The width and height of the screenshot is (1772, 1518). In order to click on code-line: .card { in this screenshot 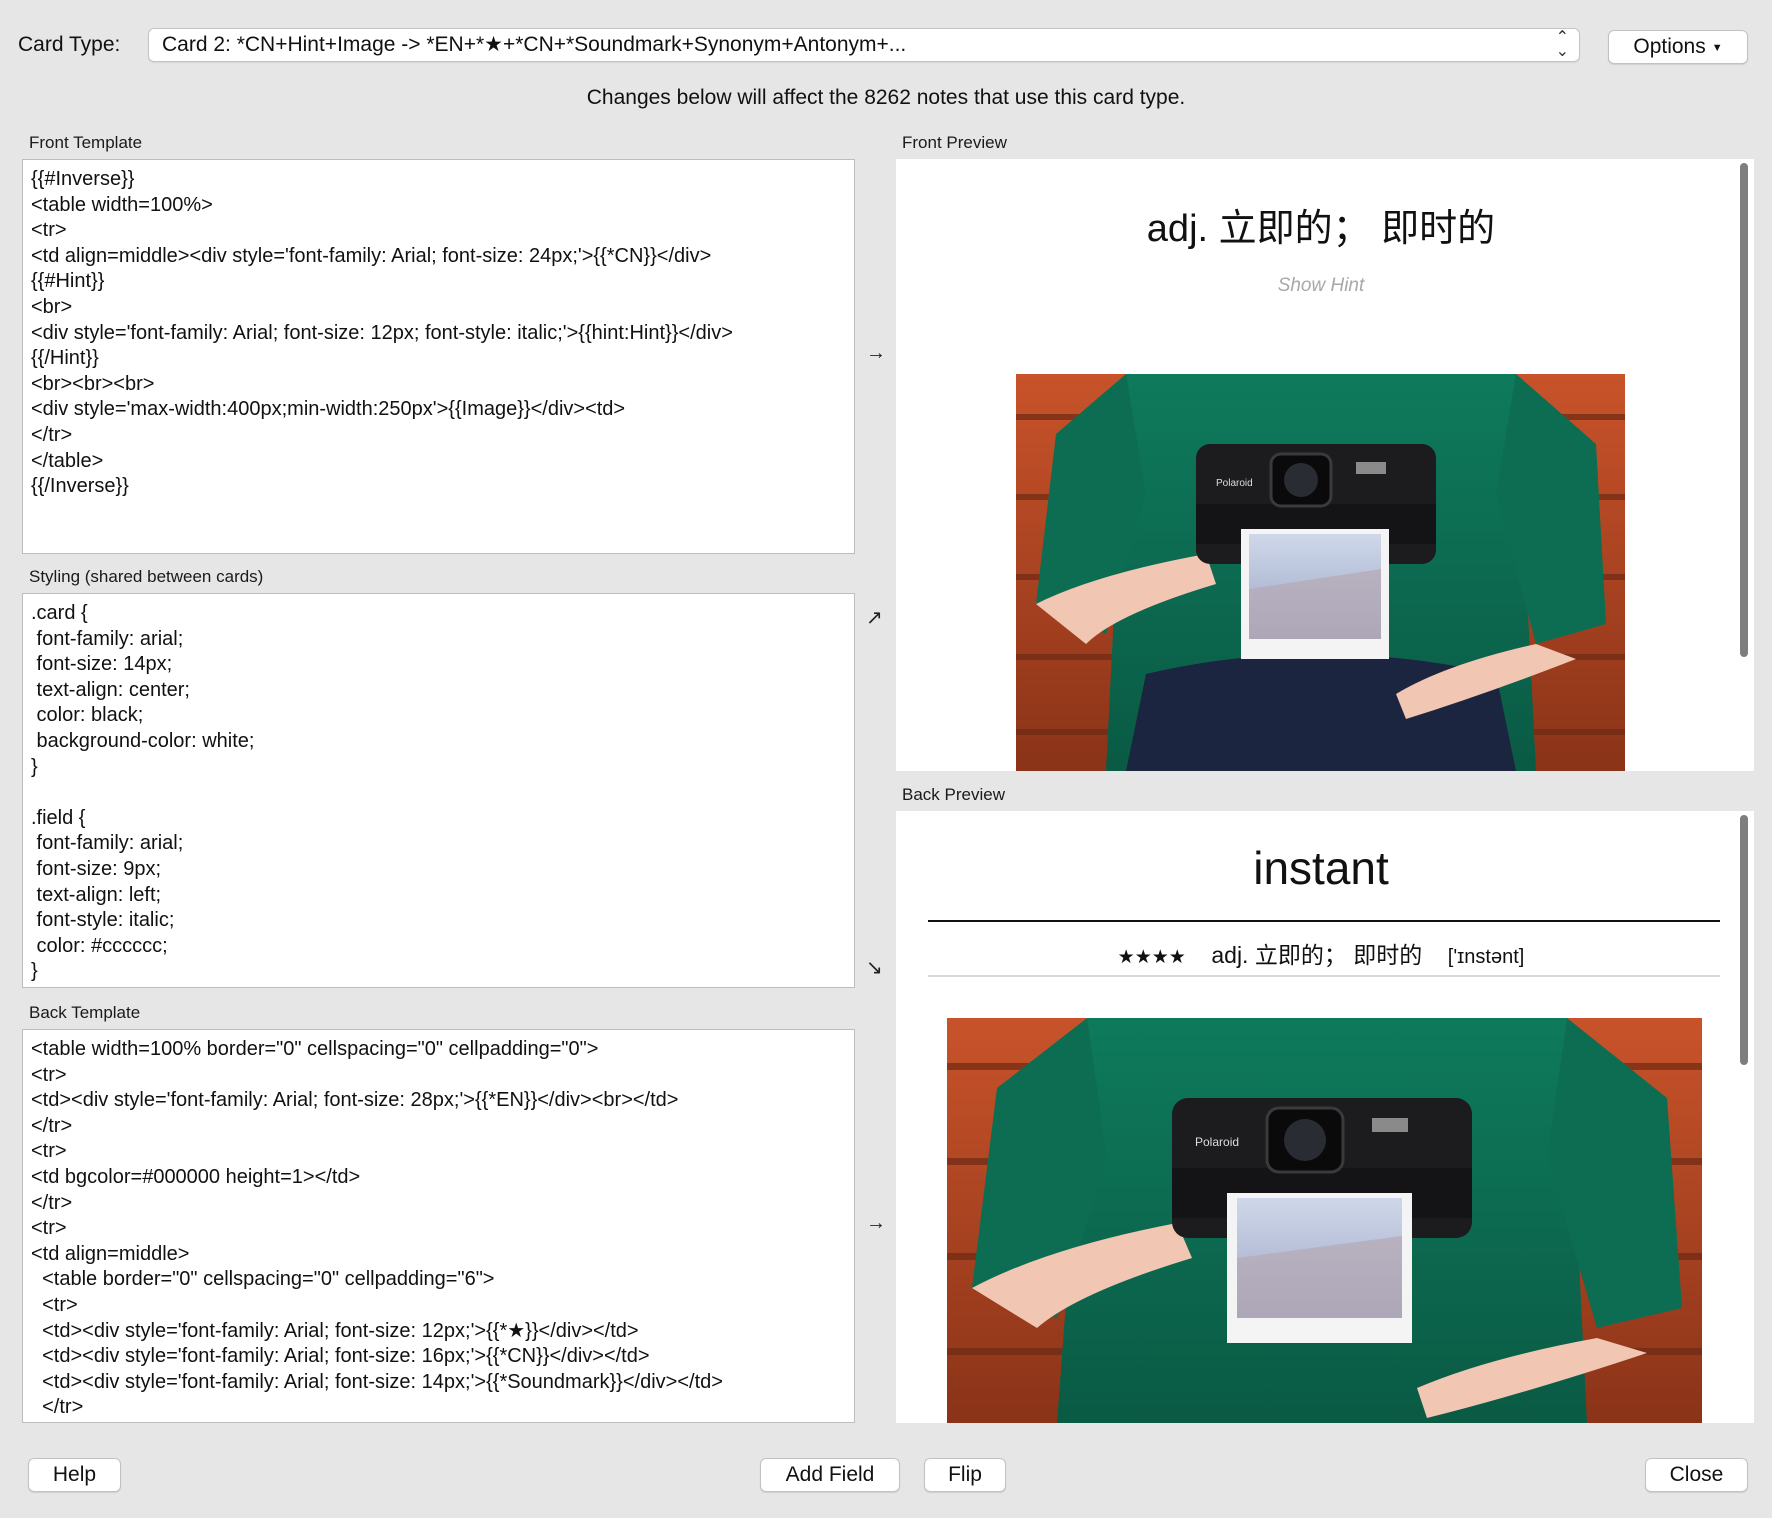, I will do `click(59, 613)`.